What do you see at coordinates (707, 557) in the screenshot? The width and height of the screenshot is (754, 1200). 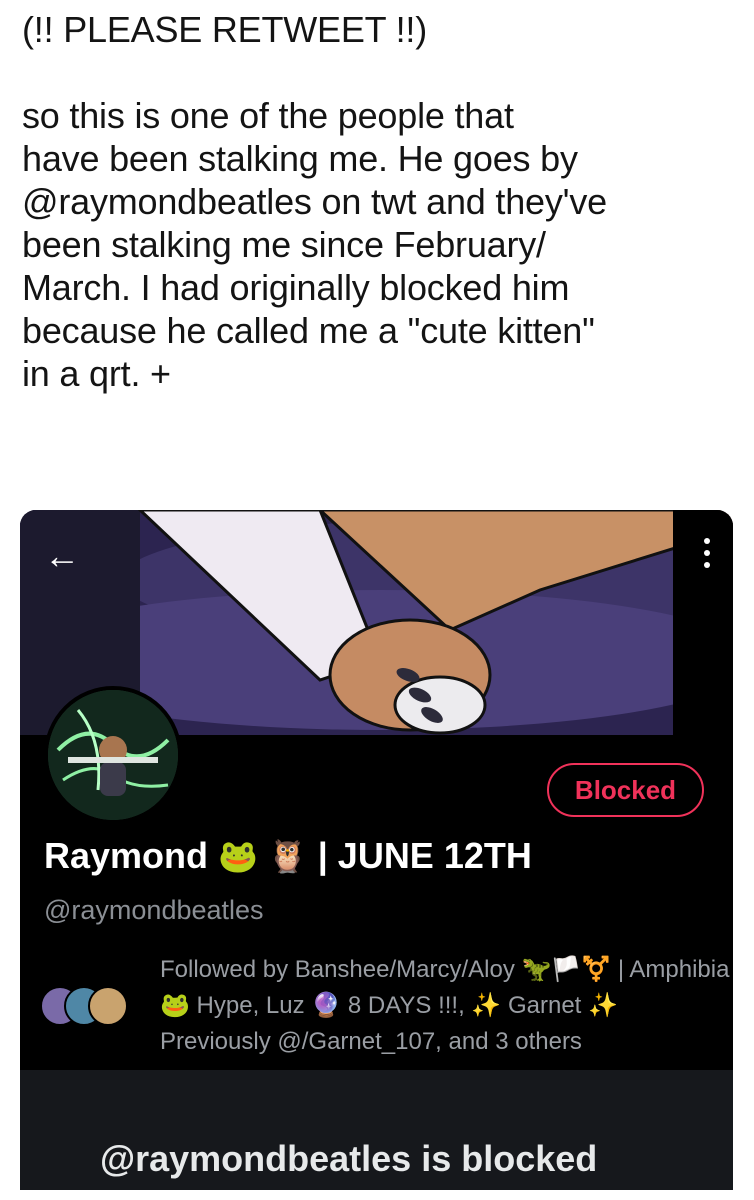 I see `more-vertical-icon` at bounding box center [707, 557].